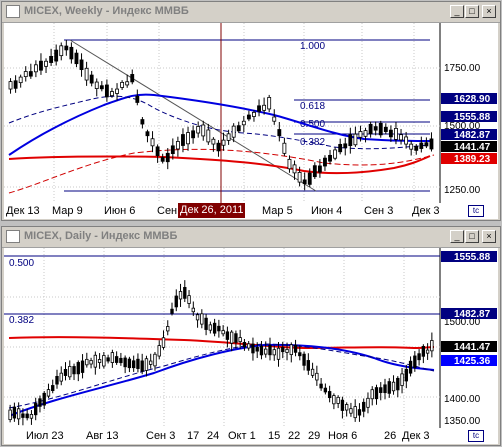 This screenshot has height=447, width=502. I want to click on daily-tag-1482: 1482.87, so click(472, 314).